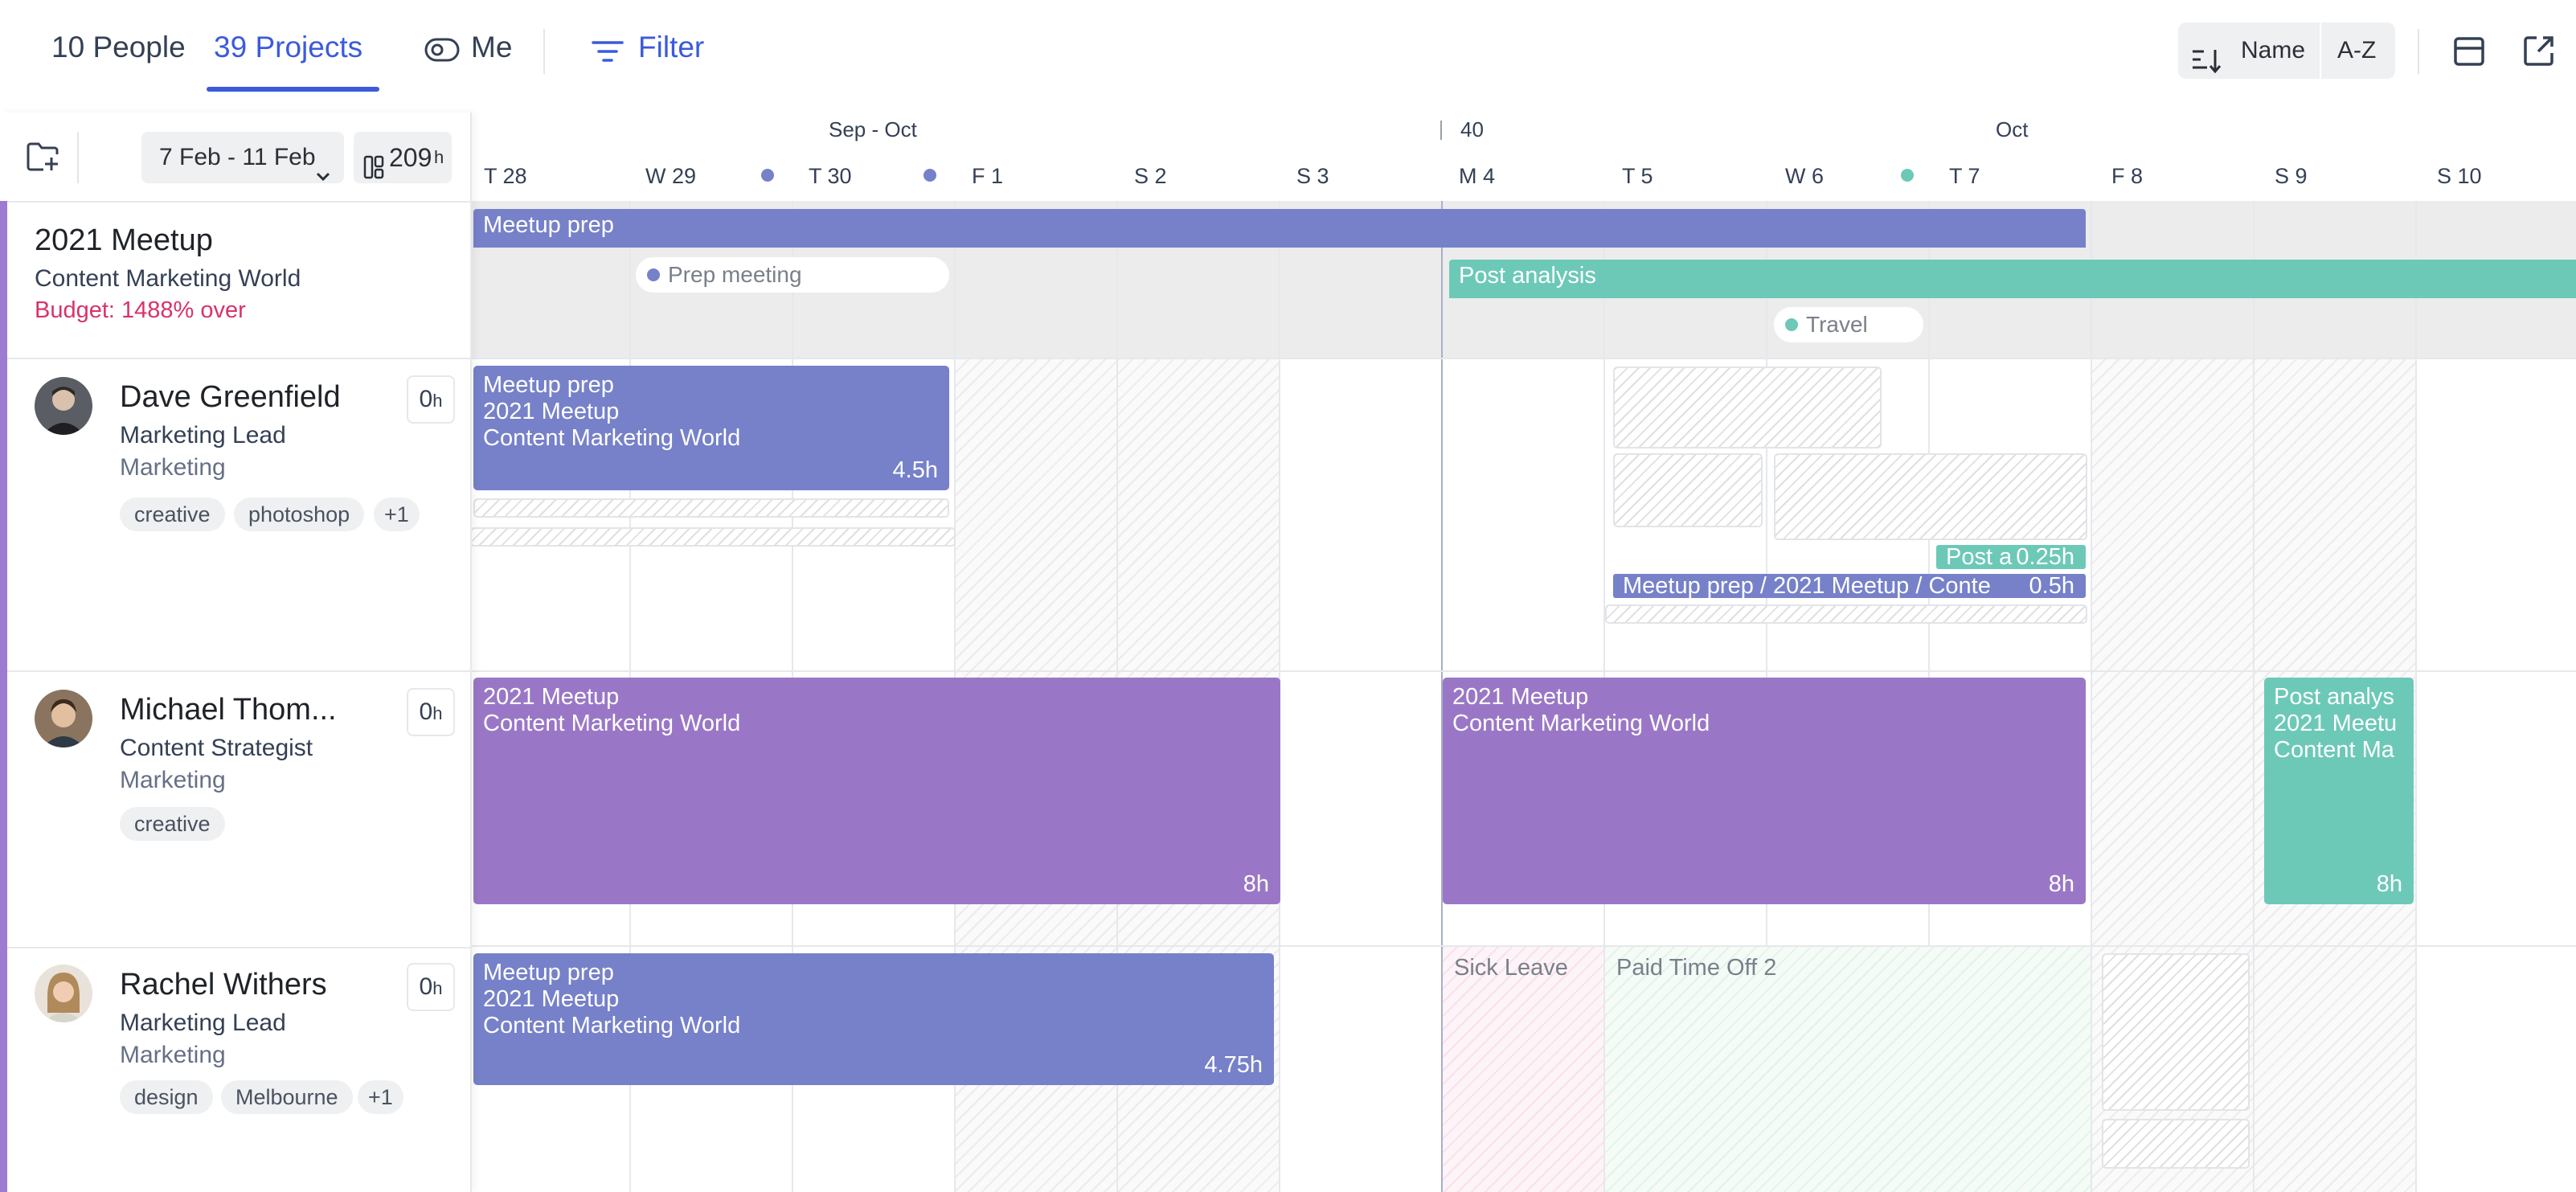  What do you see at coordinates (168, 278) in the screenshot?
I see `project-client: Content Marketing World` at bounding box center [168, 278].